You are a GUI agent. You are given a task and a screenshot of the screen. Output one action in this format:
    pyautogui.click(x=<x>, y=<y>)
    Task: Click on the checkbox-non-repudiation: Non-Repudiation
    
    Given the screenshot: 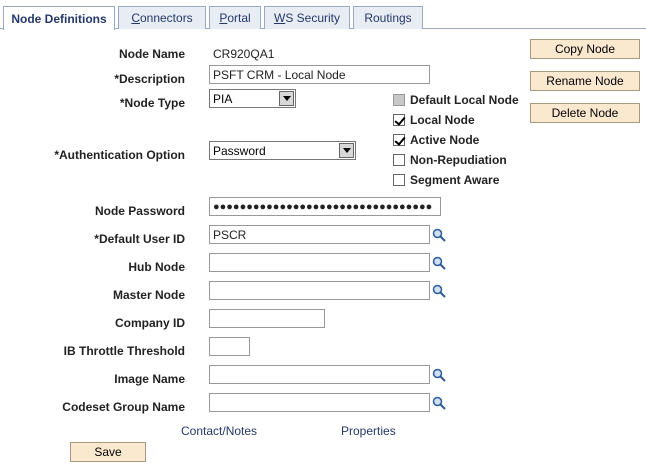 What is the action you would take?
    pyautogui.click(x=450, y=160)
    